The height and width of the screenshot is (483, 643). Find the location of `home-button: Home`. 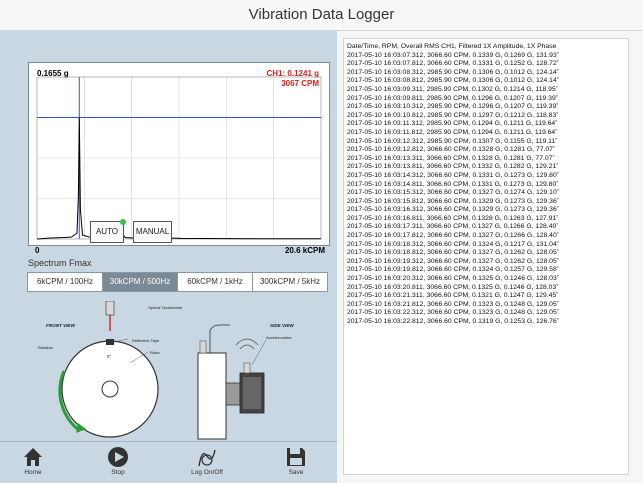

home-button: Home is located at coordinates (33, 461).